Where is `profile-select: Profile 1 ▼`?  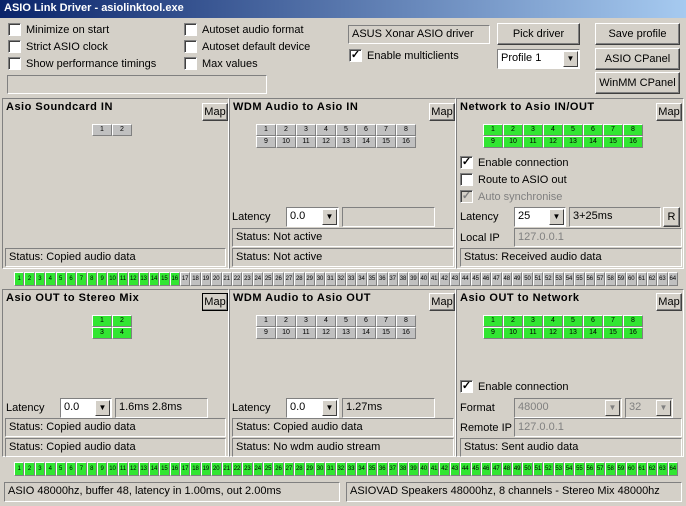 profile-select: Profile 1 ▼ is located at coordinates (538, 59).